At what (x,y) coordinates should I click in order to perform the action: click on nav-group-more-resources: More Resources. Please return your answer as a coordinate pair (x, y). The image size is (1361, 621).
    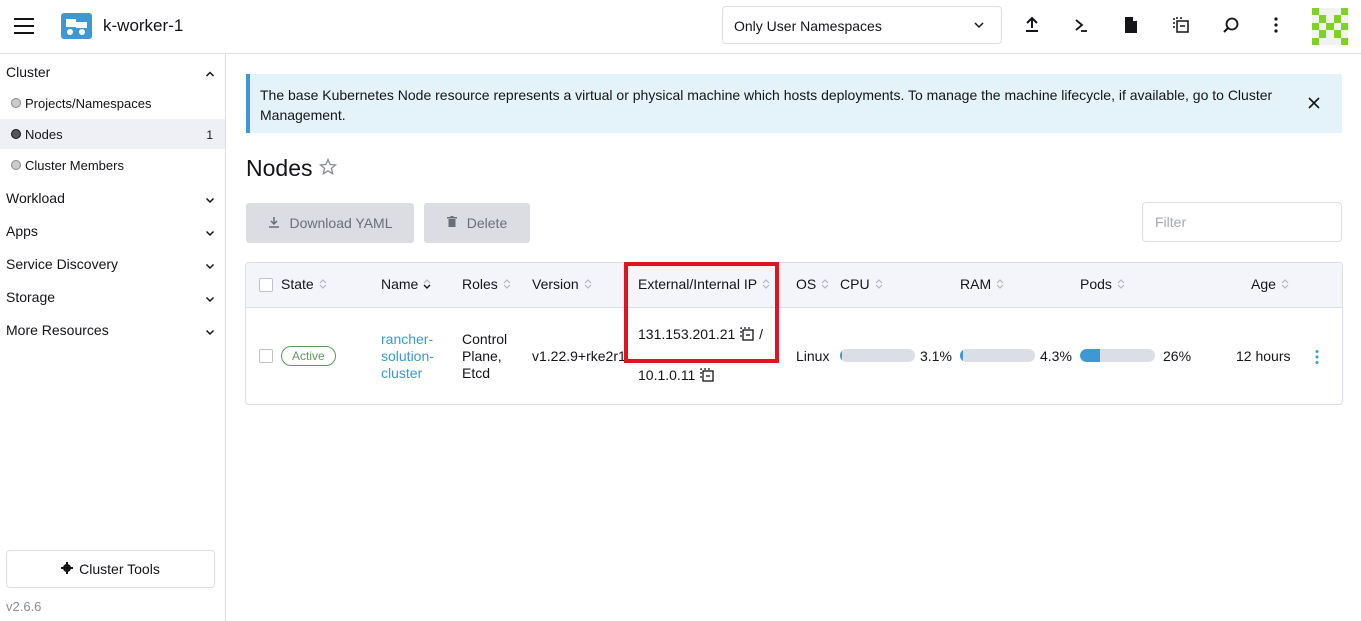
    Looking at the image, I should click on (112, 329).